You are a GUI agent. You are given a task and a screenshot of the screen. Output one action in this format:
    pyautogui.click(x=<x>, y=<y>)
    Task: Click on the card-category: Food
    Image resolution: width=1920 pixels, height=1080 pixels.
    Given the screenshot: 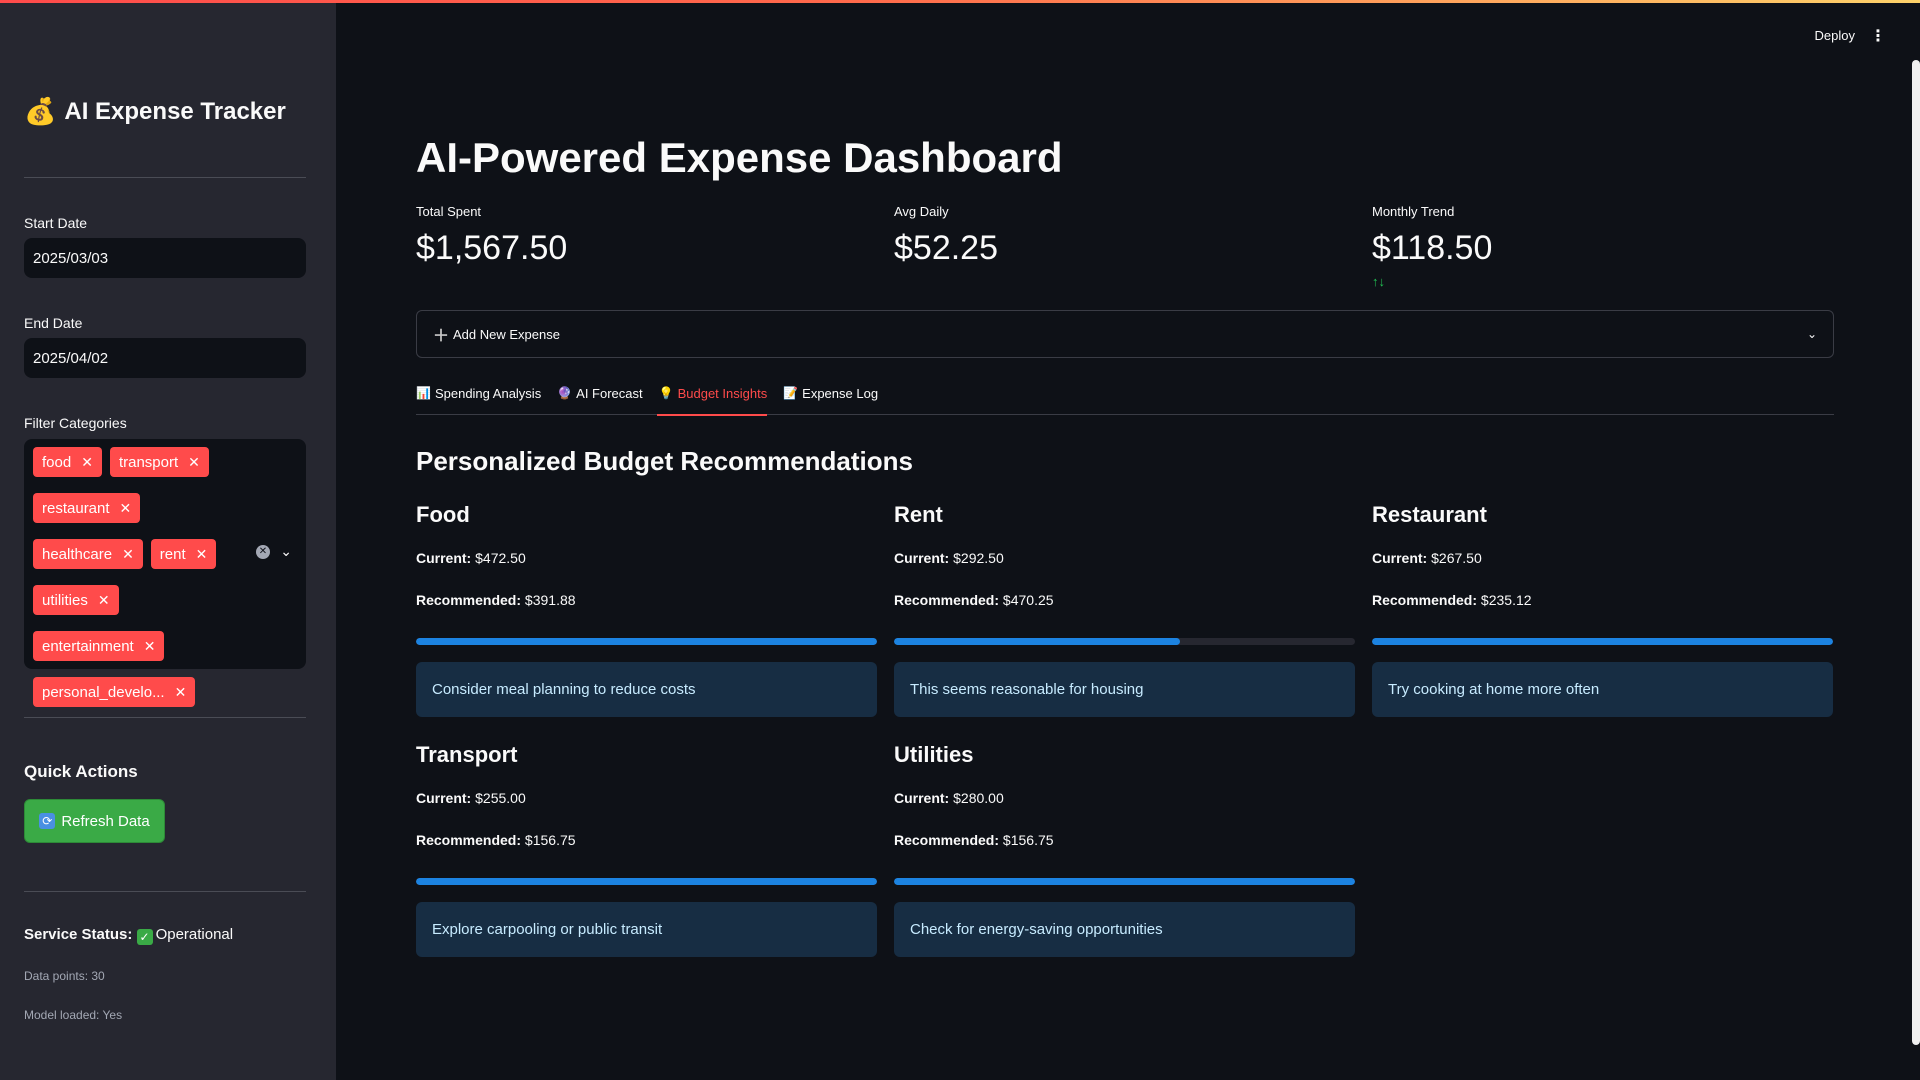 What is the action you would take?
    pyautogui.click(x=443, y=514)
    